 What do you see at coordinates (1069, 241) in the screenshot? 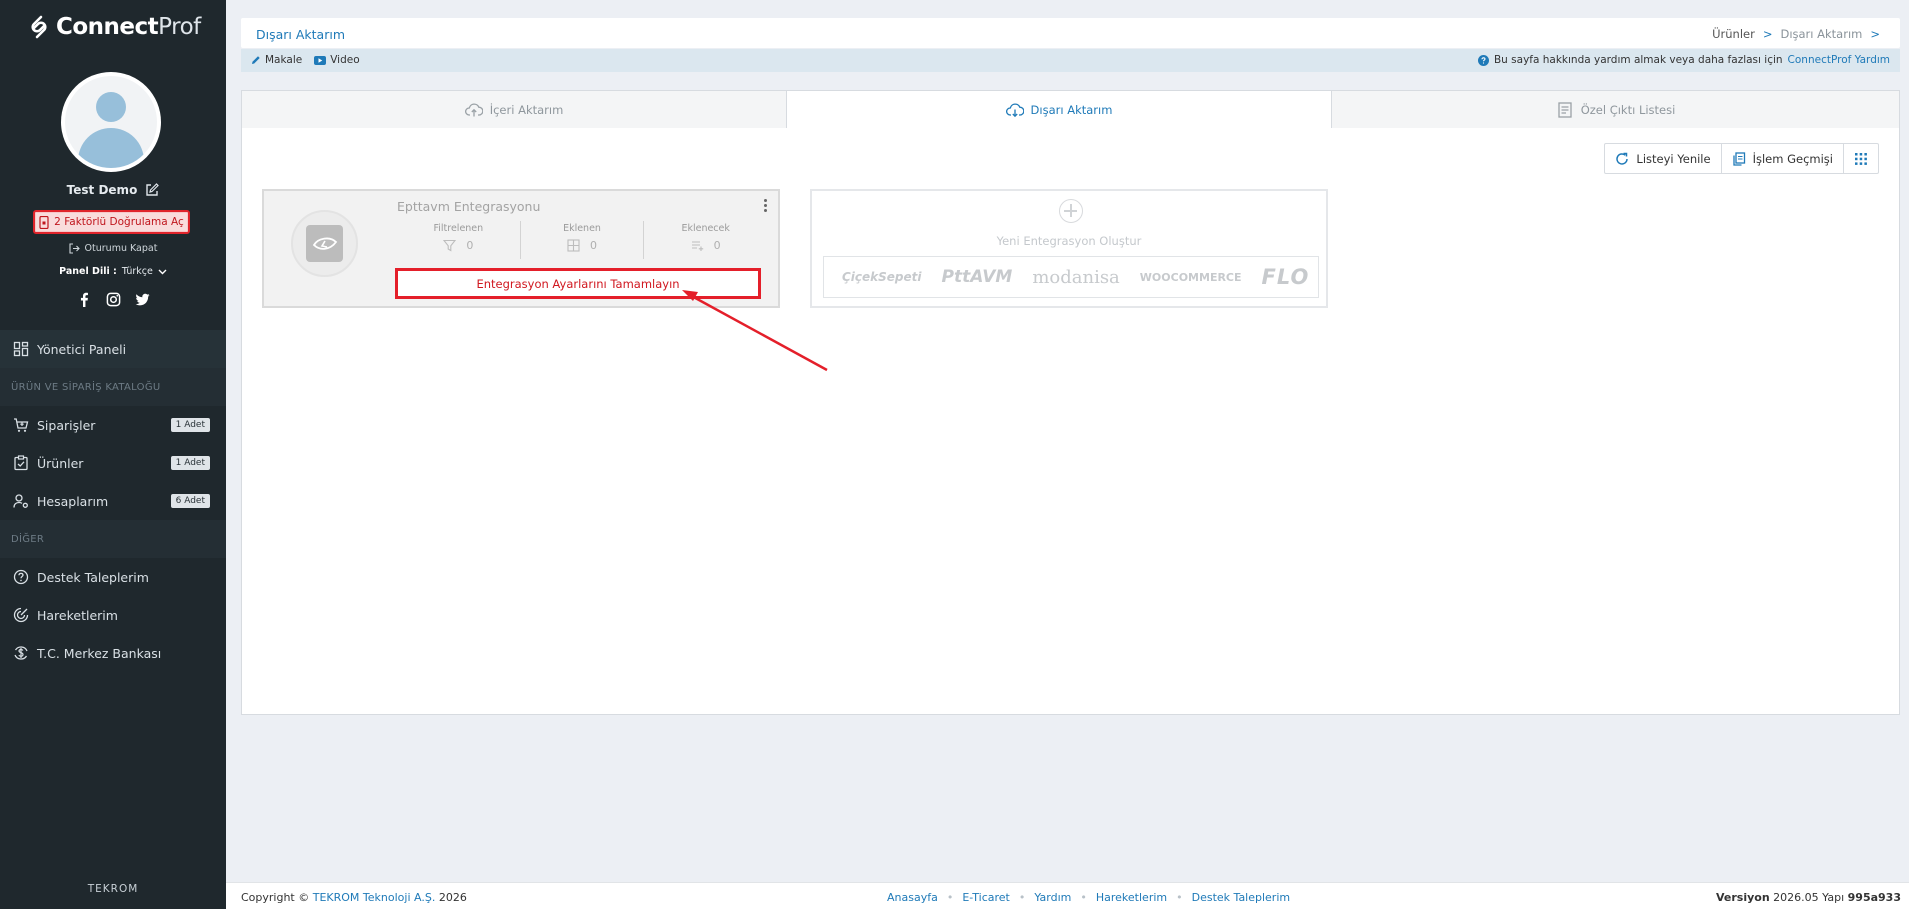
I see `new-integration-title: Yeni Entegrasyon Oluştur` at bounding box center [1069, 241].